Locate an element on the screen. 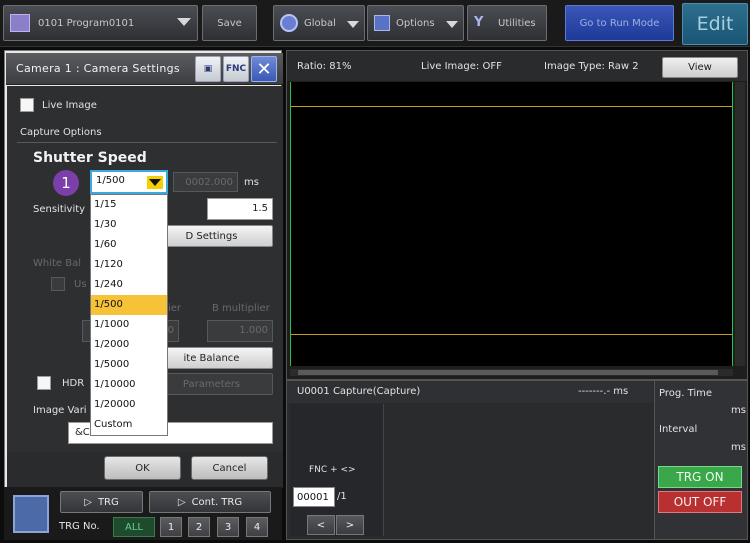 The height and width of the screenshot is (543, 750). shutter-time-input: 0002.000 is located at coordinates (205, 182).